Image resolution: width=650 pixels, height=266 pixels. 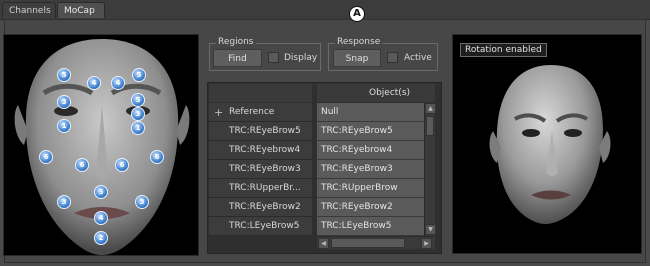 I want to click on active-label: Active, so click(x=418, y=58).